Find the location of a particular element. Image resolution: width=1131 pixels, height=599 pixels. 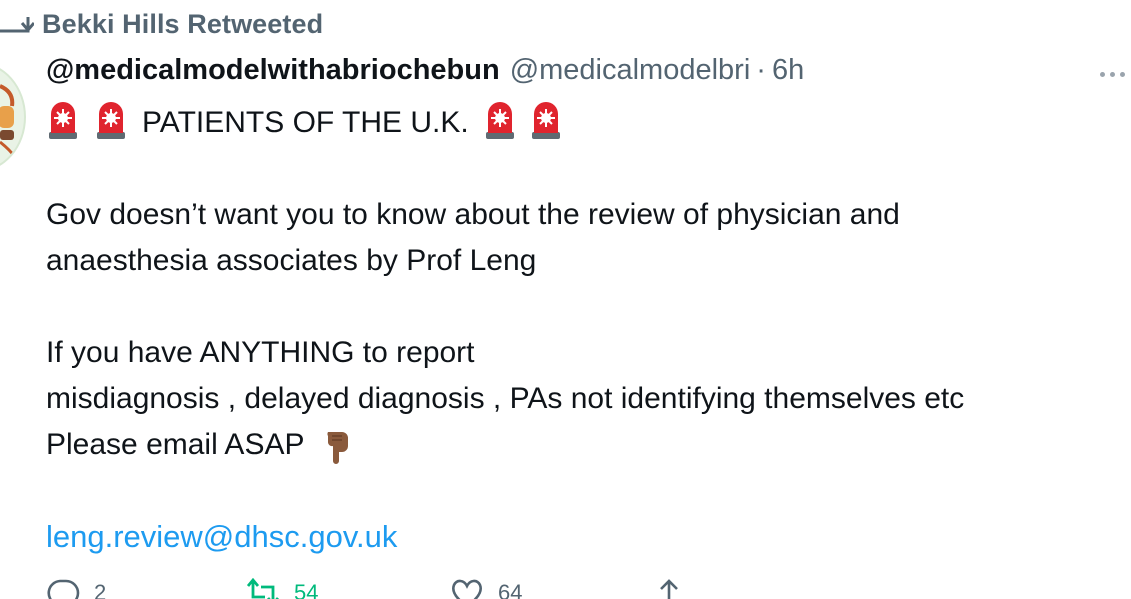

tweet-headline: PATIENTS OF THE U.K. is located at coordinates (305, 122).